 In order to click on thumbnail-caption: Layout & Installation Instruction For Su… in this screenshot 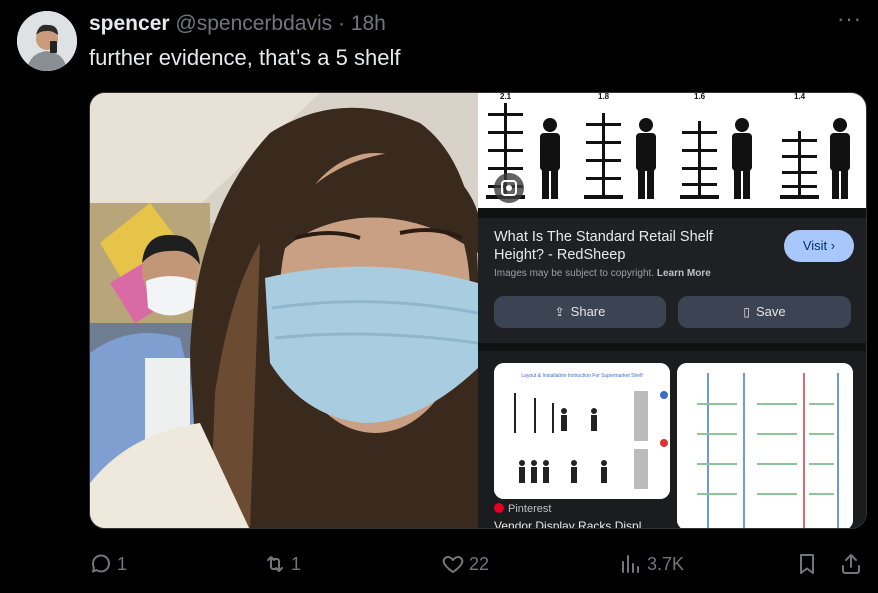, I will do `click(582, 376)`.